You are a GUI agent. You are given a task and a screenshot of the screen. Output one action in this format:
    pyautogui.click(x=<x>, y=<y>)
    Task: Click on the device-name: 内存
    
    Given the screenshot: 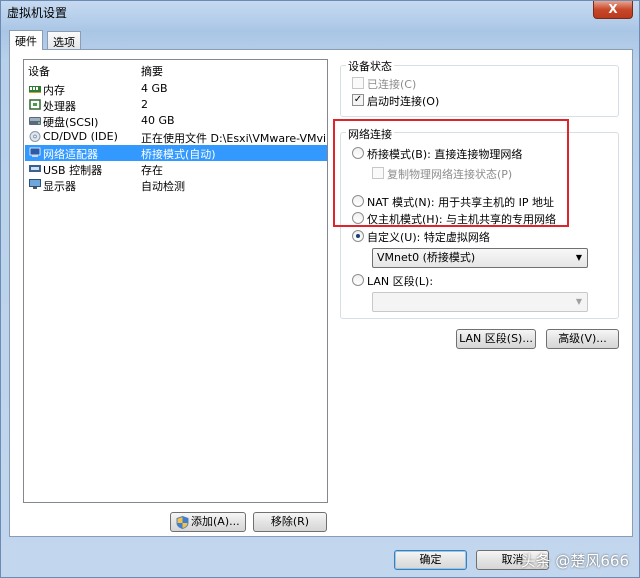 What is the action you would take?
    pyautogui.click(x=54, y=90)
    